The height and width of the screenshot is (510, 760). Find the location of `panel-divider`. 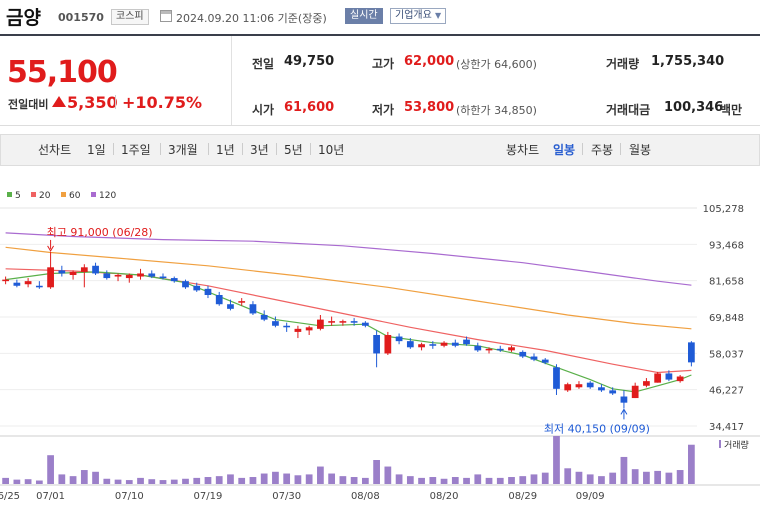

panel-divider is located at coordinates (231, 80).